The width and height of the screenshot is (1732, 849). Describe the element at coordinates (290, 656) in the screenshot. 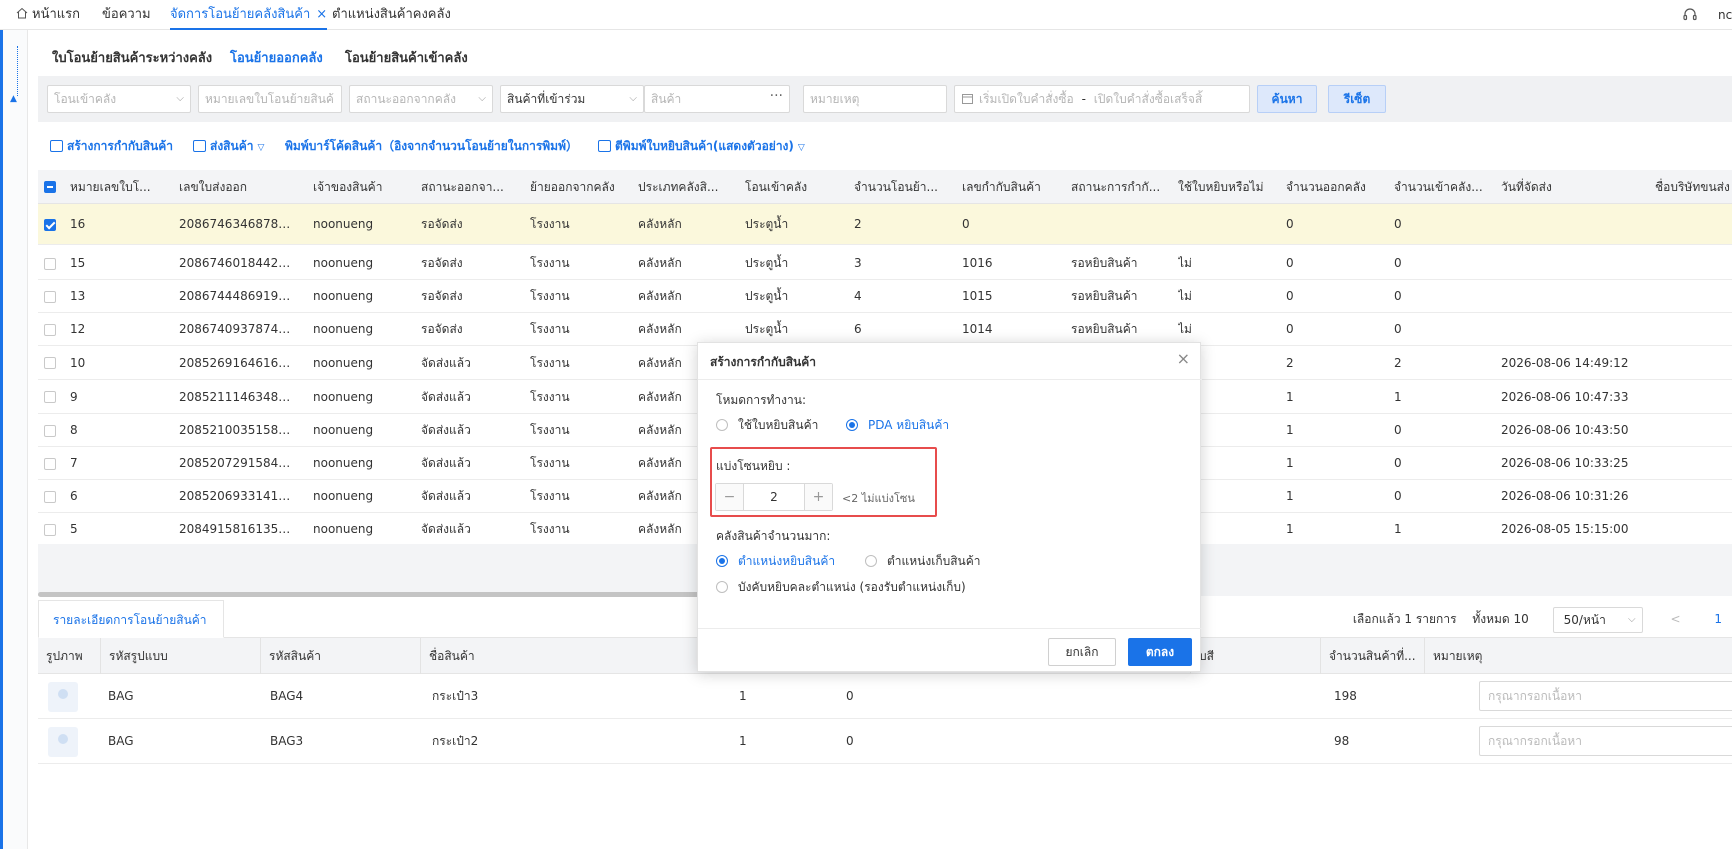

I see `col-sku: รหัสสินค้า` at that location.